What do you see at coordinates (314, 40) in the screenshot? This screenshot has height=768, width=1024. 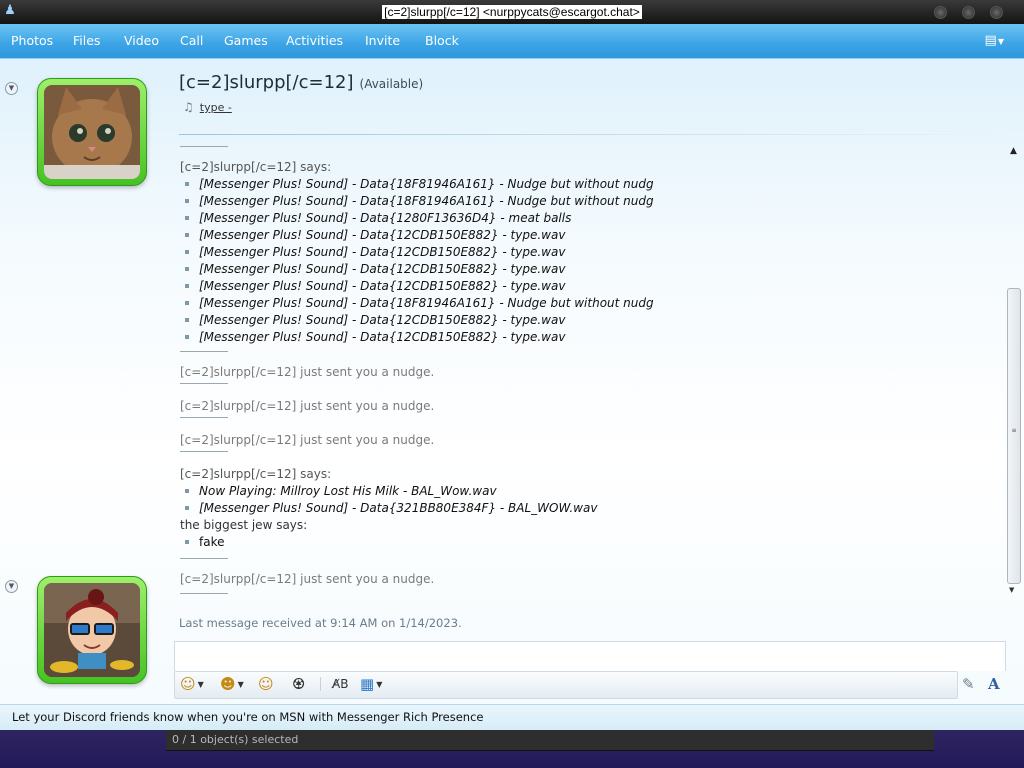 I see `menu-activities: Activities` at bounding box center [314, 40].